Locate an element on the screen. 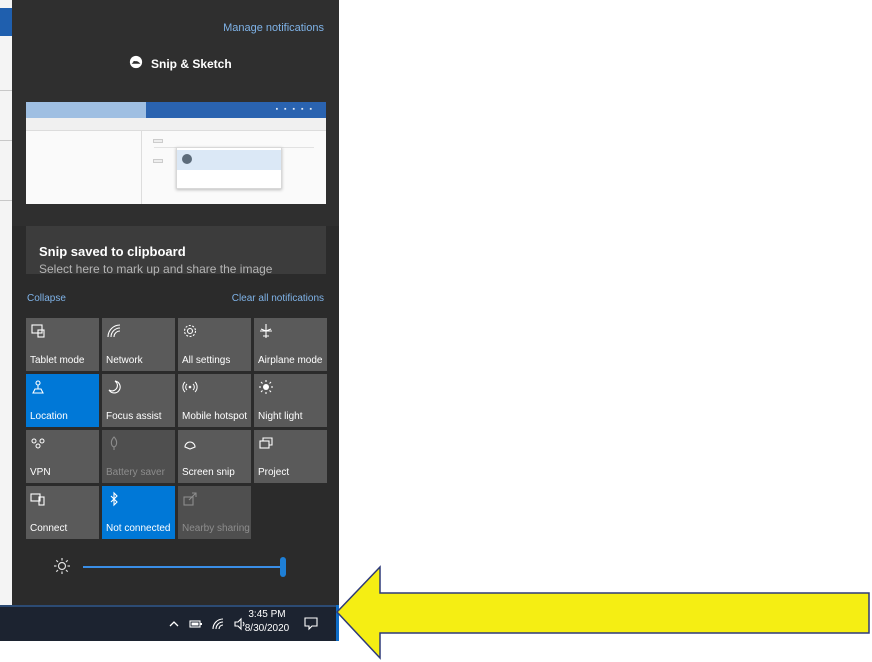  quick-action-not-connected: Not connected is located at coordinates (138, 512).